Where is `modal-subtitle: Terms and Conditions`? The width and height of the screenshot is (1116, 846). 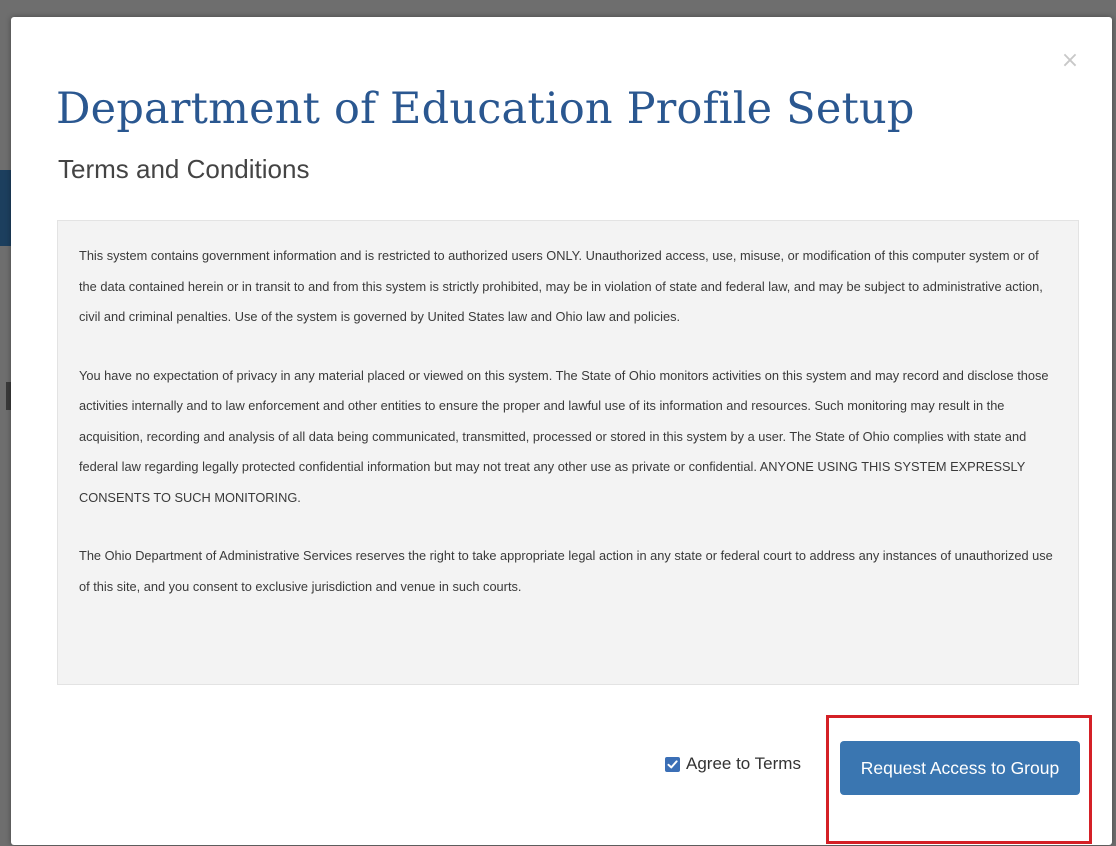 modal-subtitle: Terms and Conditions is located at coordinates (184, 169).